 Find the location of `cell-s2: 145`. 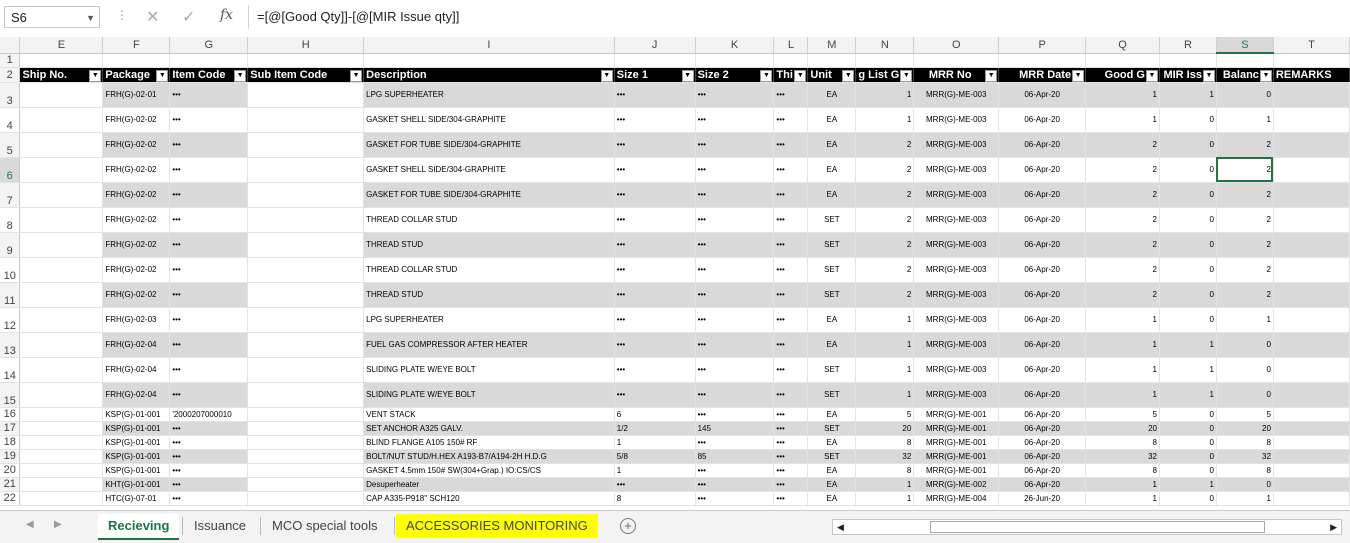

cell-s2: 145 is located at coordinates (735, 428).